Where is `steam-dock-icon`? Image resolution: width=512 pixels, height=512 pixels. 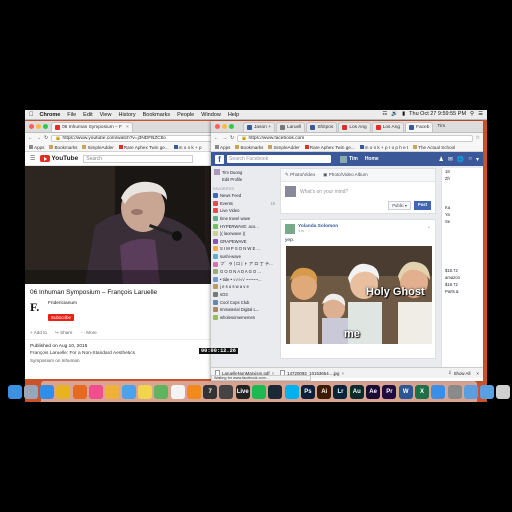
steam-dock-icon is located at coordinates (275, 391).